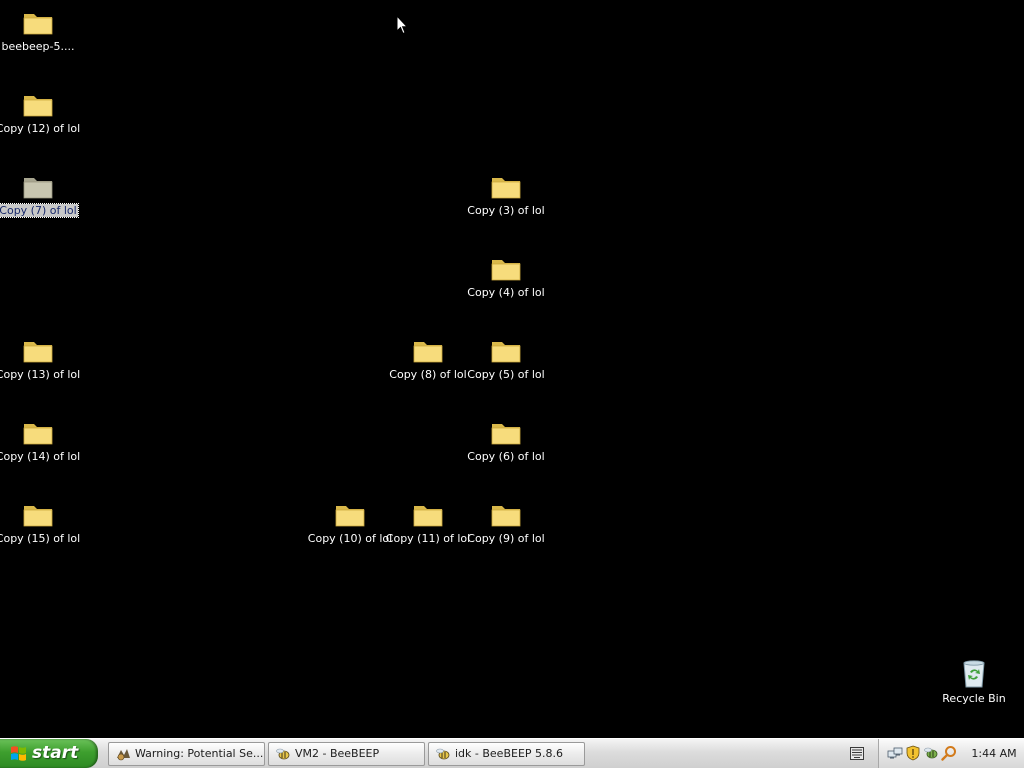  What do you see at coordinates (506, 528) in the screenshot?
I see `desktop-folder-copy-9: Copy (9) of lol` at bounding box center [506, 528].